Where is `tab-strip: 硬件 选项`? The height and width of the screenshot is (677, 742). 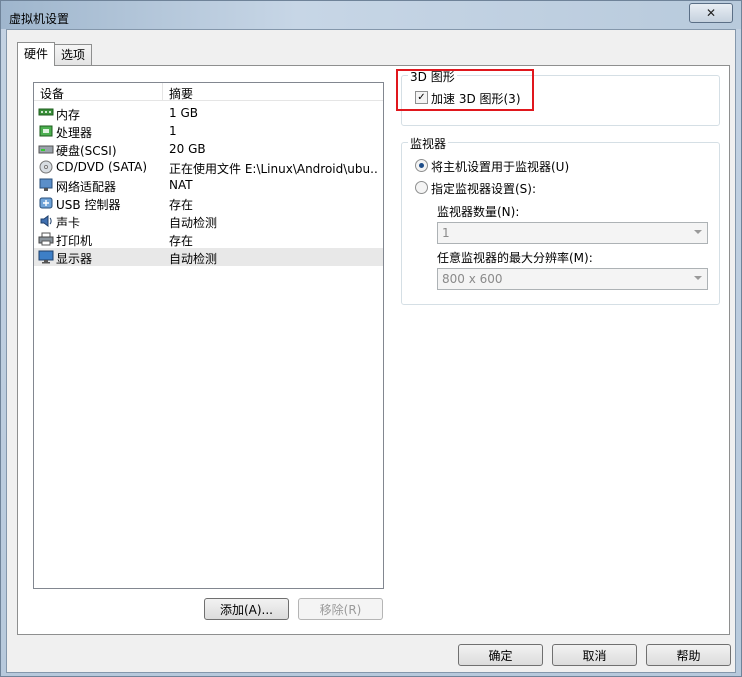
tab-strip: 硬件 选项 is located at coordinates (55, 54).